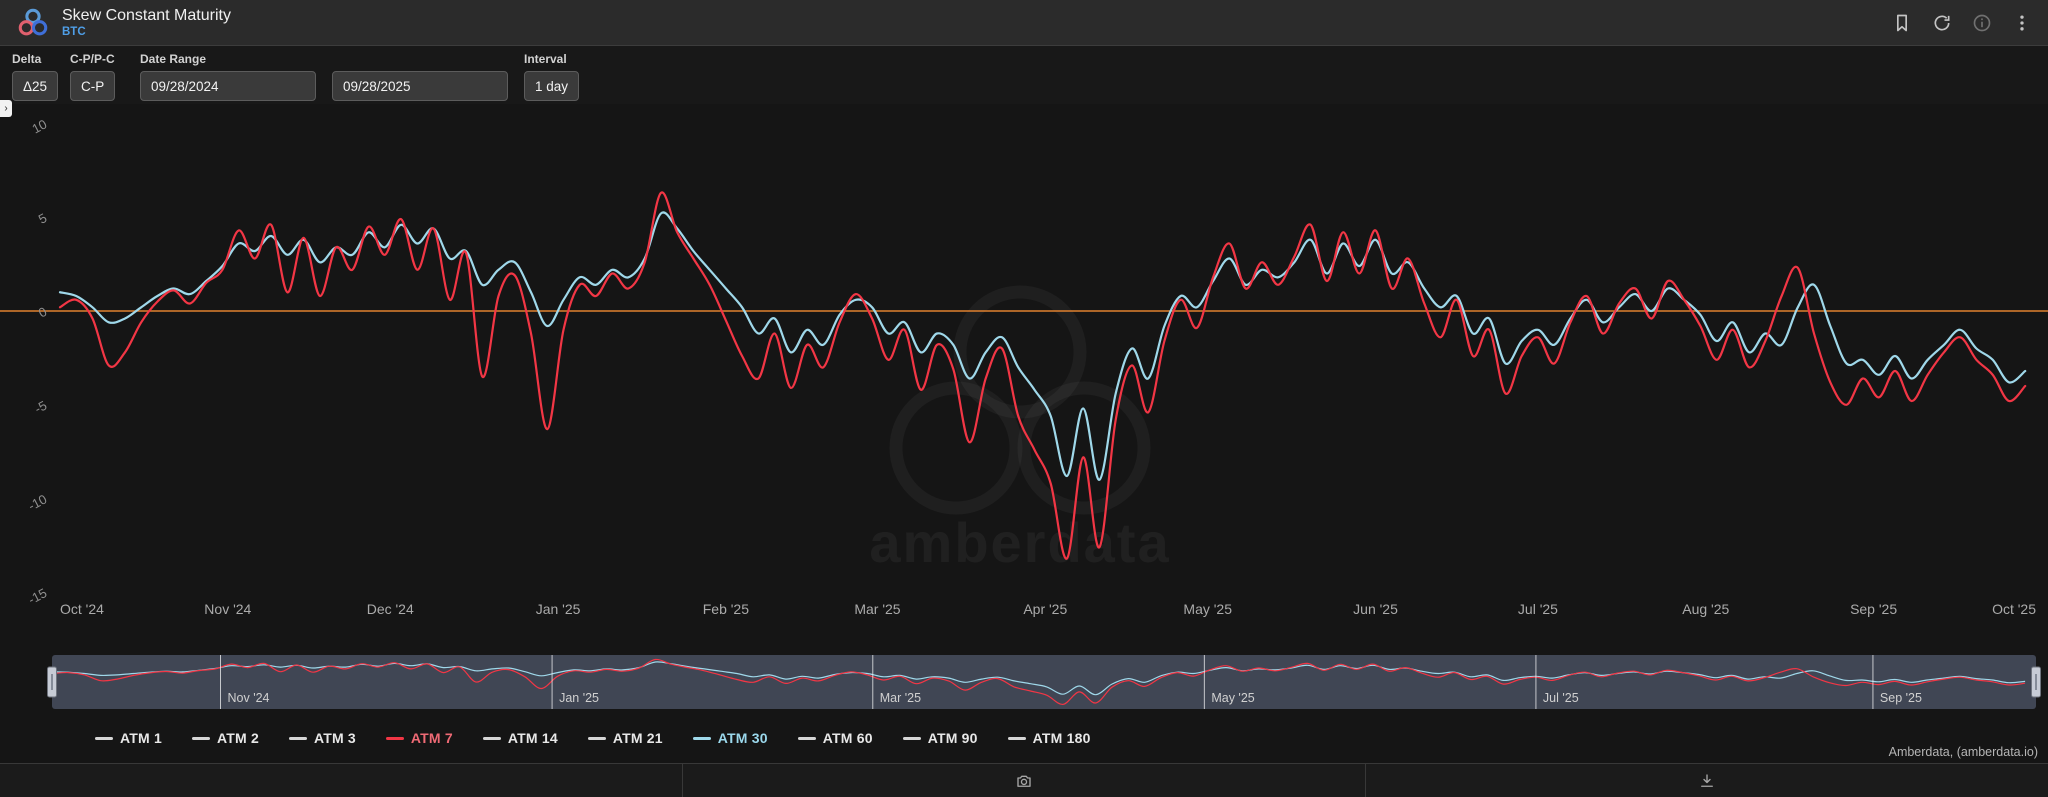  I want to click on x-axis-label: Mar '25, so click(877, 609).